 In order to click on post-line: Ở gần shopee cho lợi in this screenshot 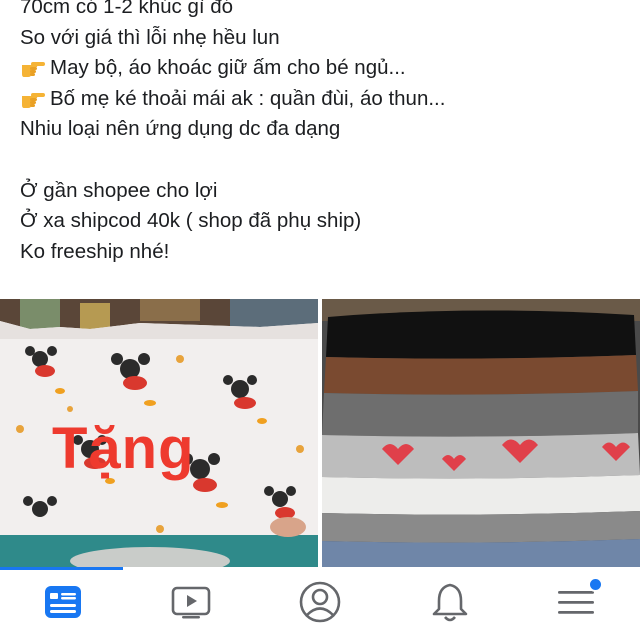, I will do `click(119, 190)`.